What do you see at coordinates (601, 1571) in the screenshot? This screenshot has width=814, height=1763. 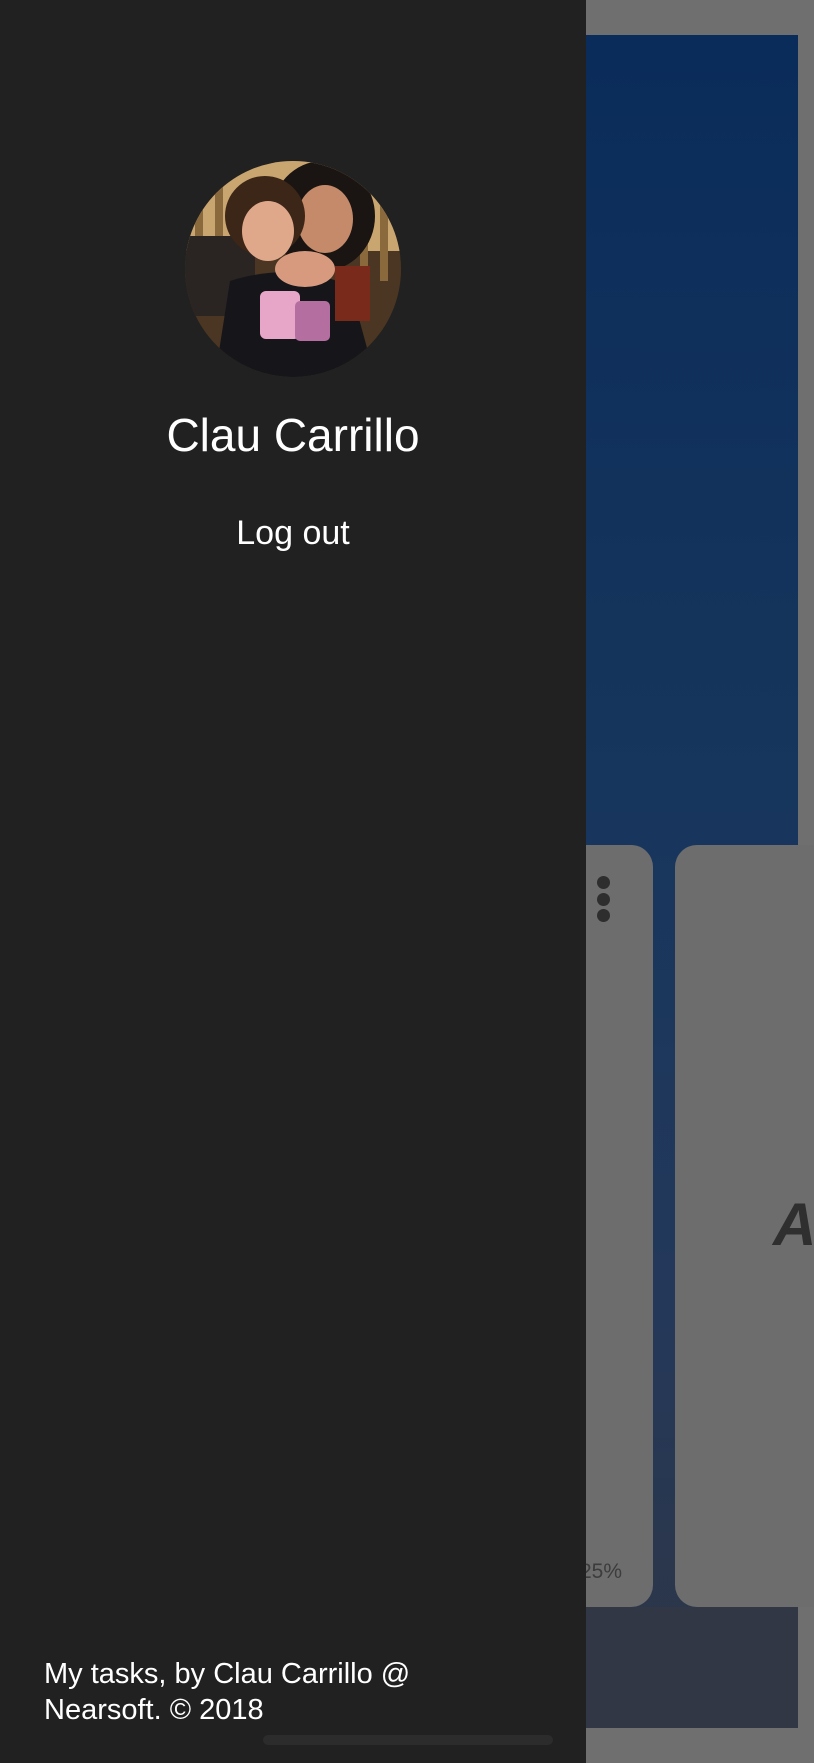 I see `task-progress-percent: 25%` at bounding box center [601, 1571].